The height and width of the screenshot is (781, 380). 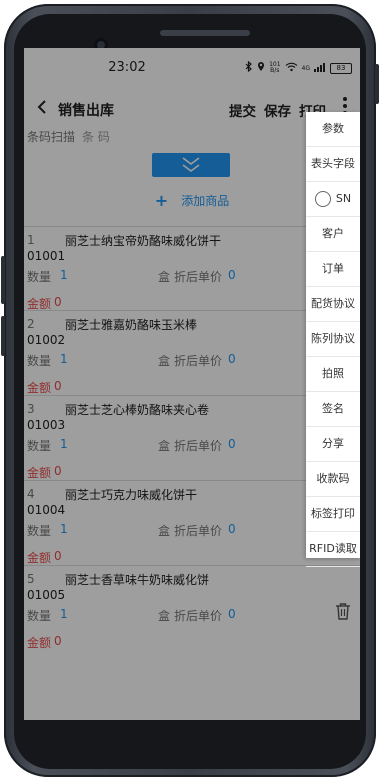 I want to click on earpiece-speaker, so click(x=205, y=33).